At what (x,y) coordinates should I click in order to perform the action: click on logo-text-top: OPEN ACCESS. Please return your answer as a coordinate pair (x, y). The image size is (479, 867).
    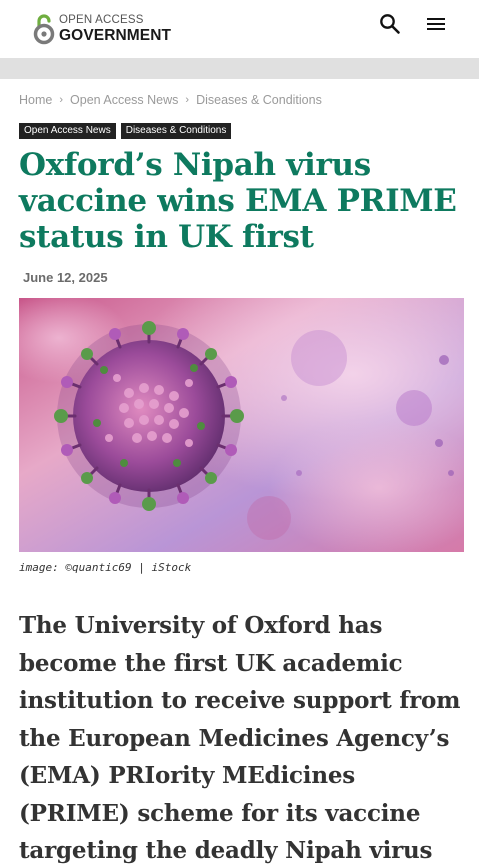
    Looking at the image, I should click on (101, 20).